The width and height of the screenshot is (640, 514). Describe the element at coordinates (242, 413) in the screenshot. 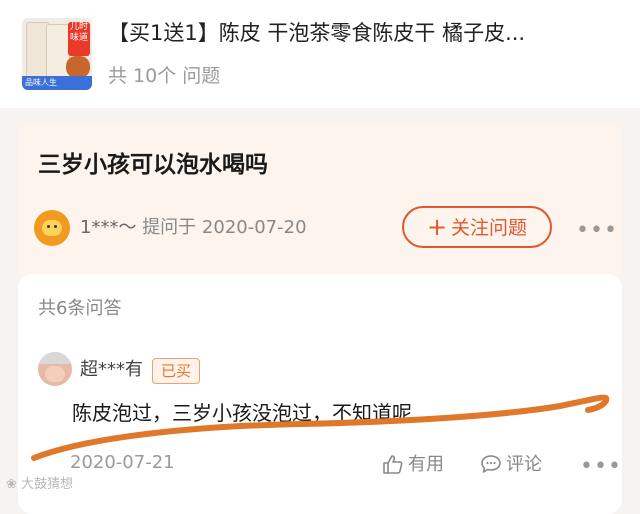

I see `answer-text: 陈皮泡过，三岁小孩没泡过，不知道呢` at that location.